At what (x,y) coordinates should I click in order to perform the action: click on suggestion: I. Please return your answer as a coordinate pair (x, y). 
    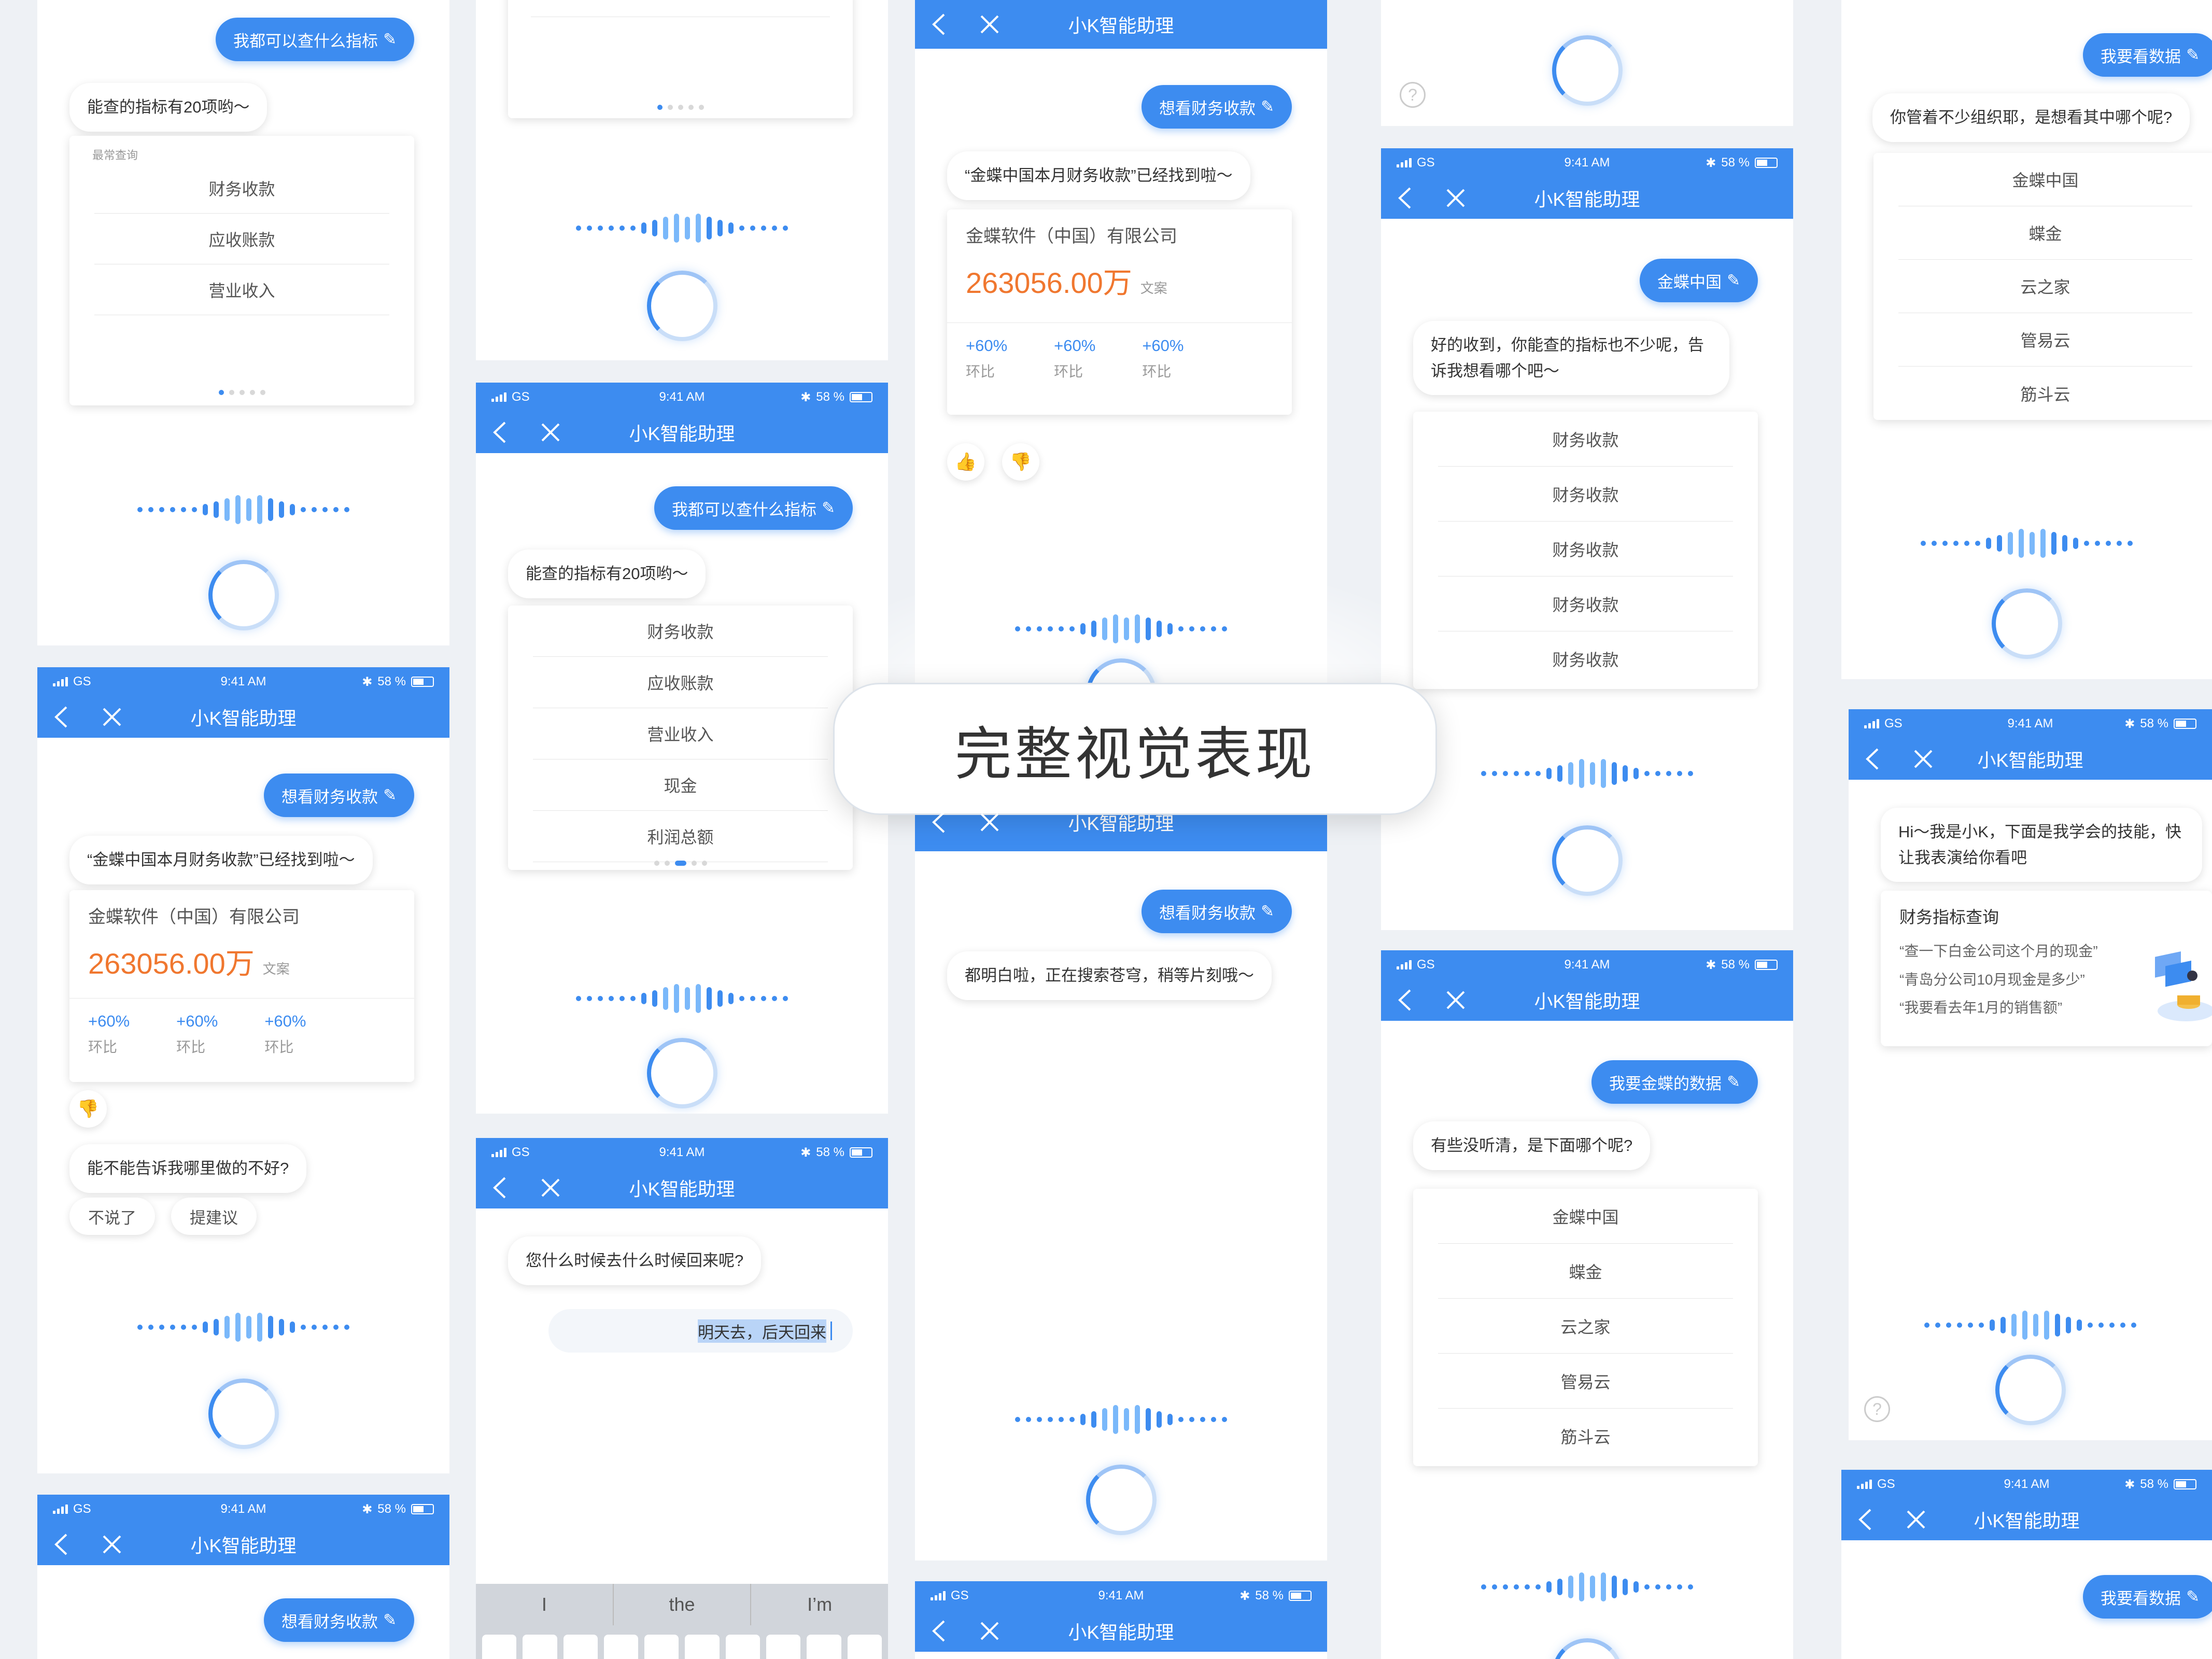
    Looking at the image, I should click on (545, 1604).